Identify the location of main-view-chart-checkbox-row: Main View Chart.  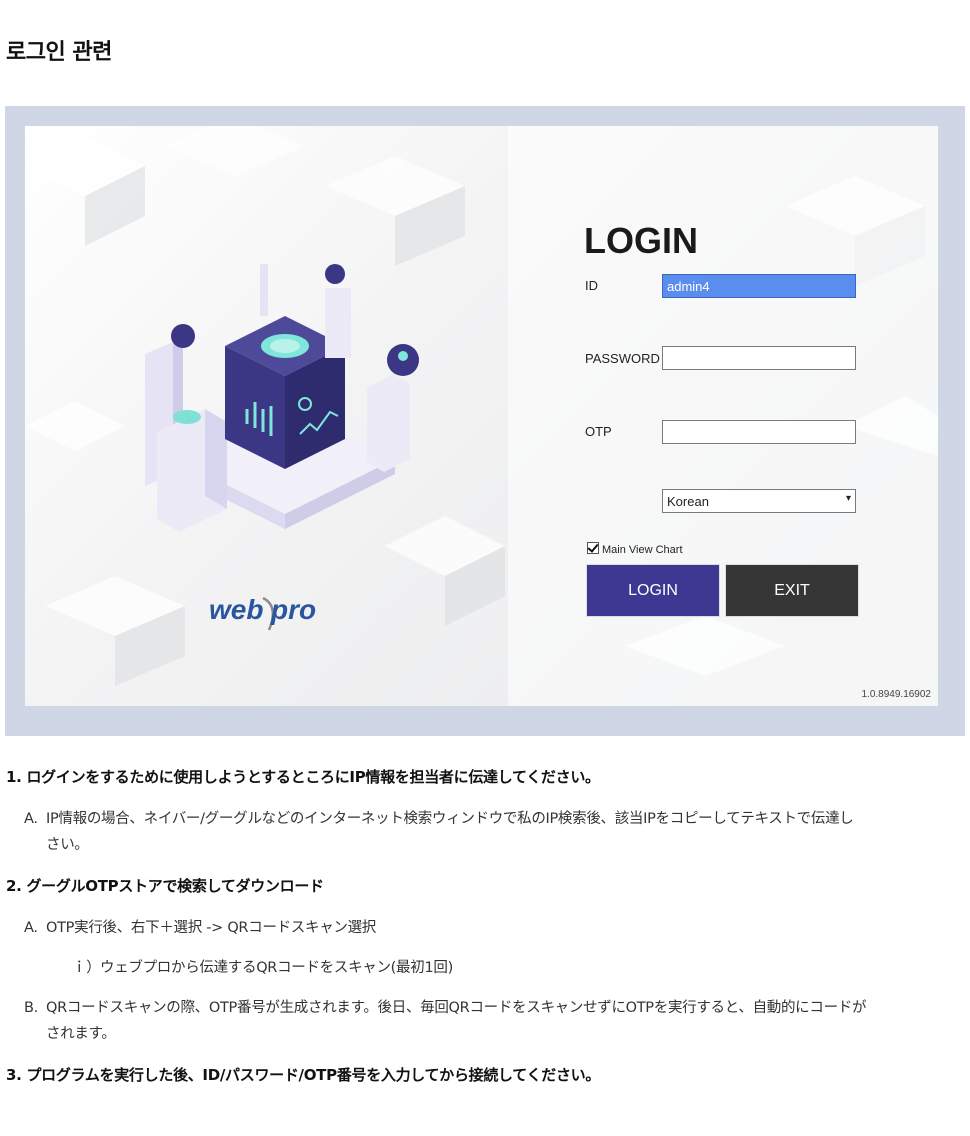
(635, 549).